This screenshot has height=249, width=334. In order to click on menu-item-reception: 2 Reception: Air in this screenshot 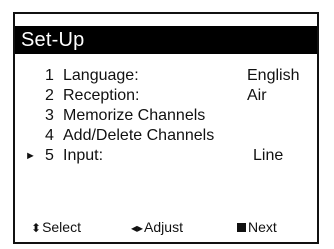, I will do `click(166, 96)`.